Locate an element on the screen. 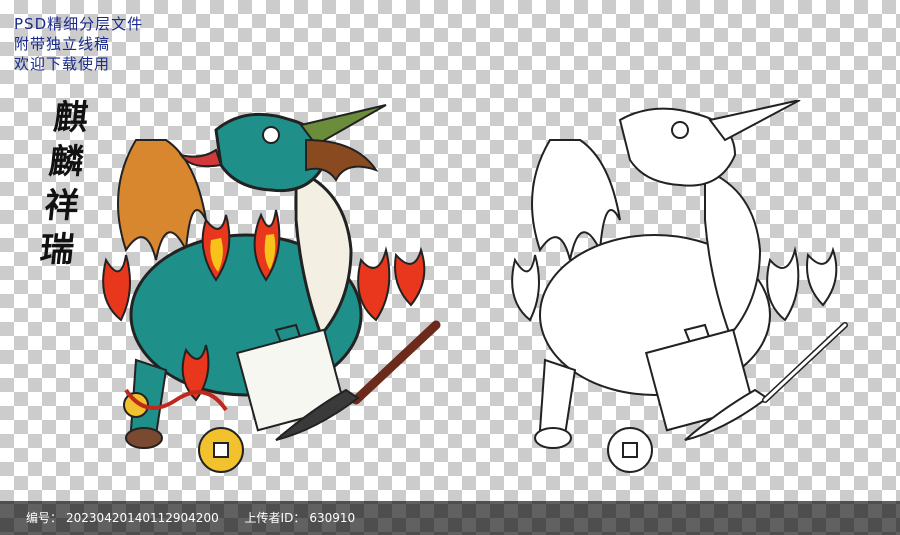 The height and width of the screenshot is (535, 900). id-label: 编号： is located at coordinates (44, 518).